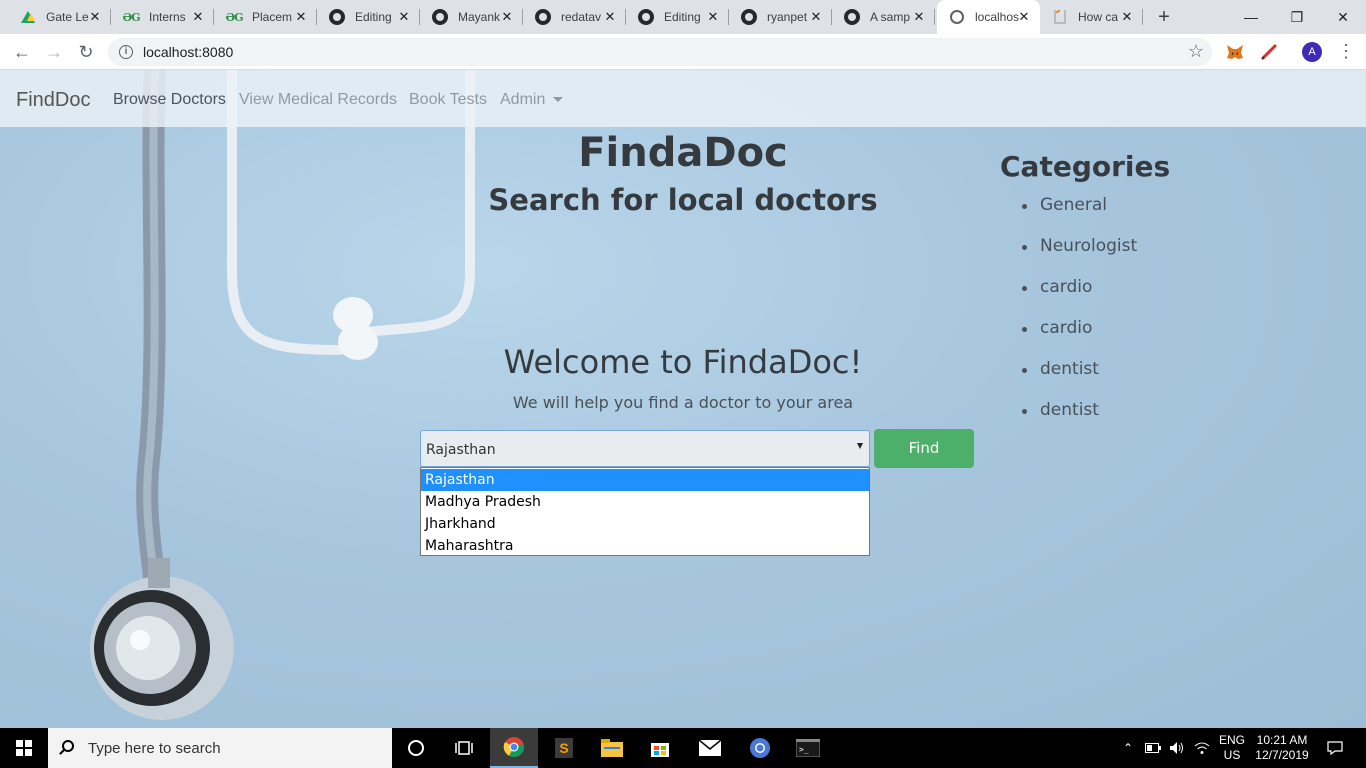  What do you see at coordinates (1251, 17) in the screenshot?
I see `minimize-icon: ―` at bounding box center [1251, 17].